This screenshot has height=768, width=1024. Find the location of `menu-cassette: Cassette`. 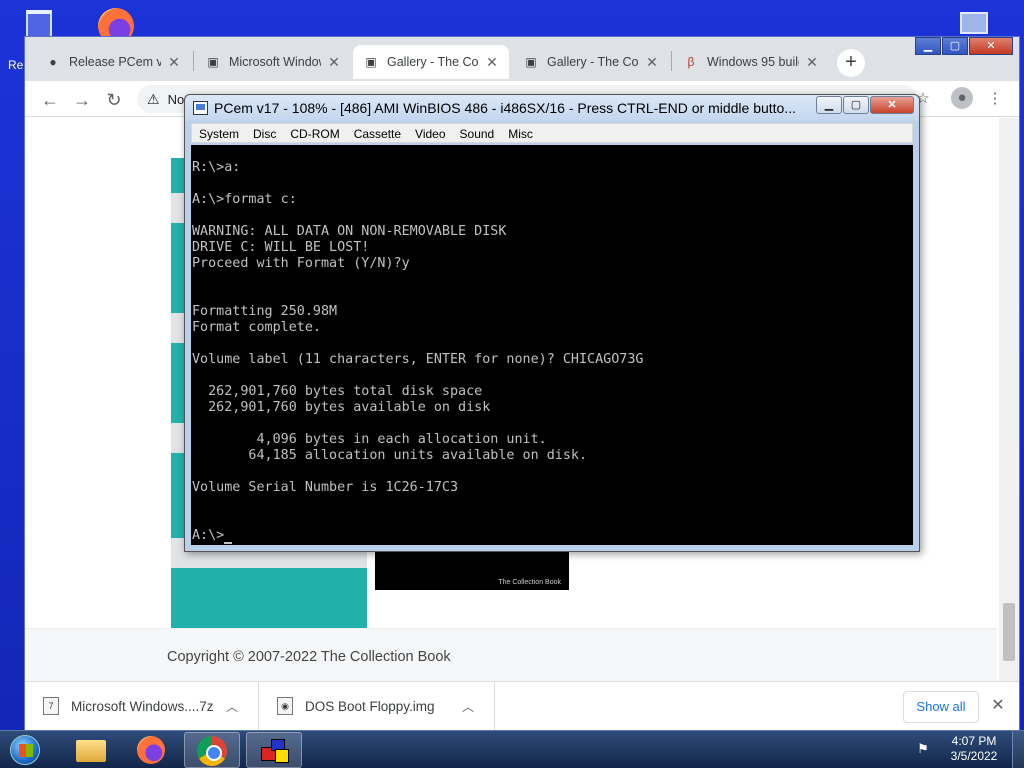

menu-cassette: Cassette is located at coordinates (377, 133).